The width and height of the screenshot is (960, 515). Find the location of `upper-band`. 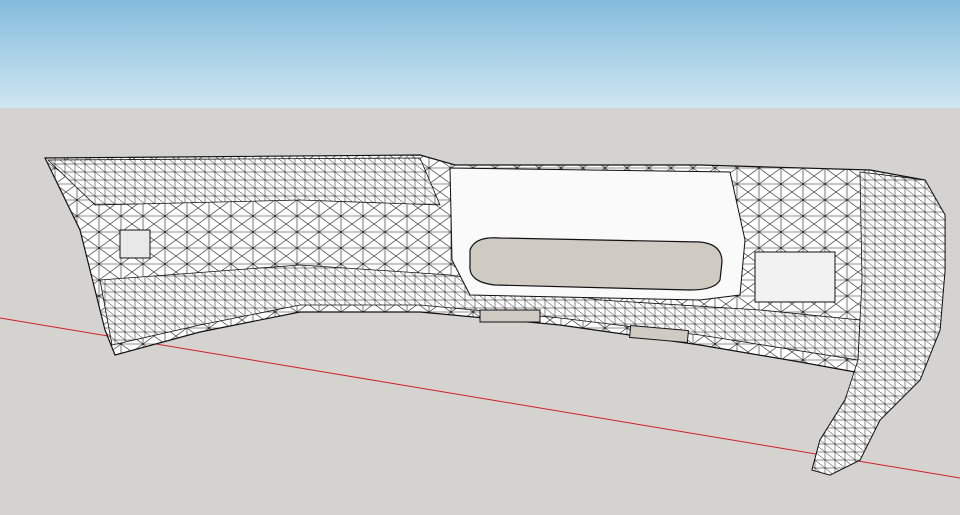

upper-band is located at coordinates (244, 181).